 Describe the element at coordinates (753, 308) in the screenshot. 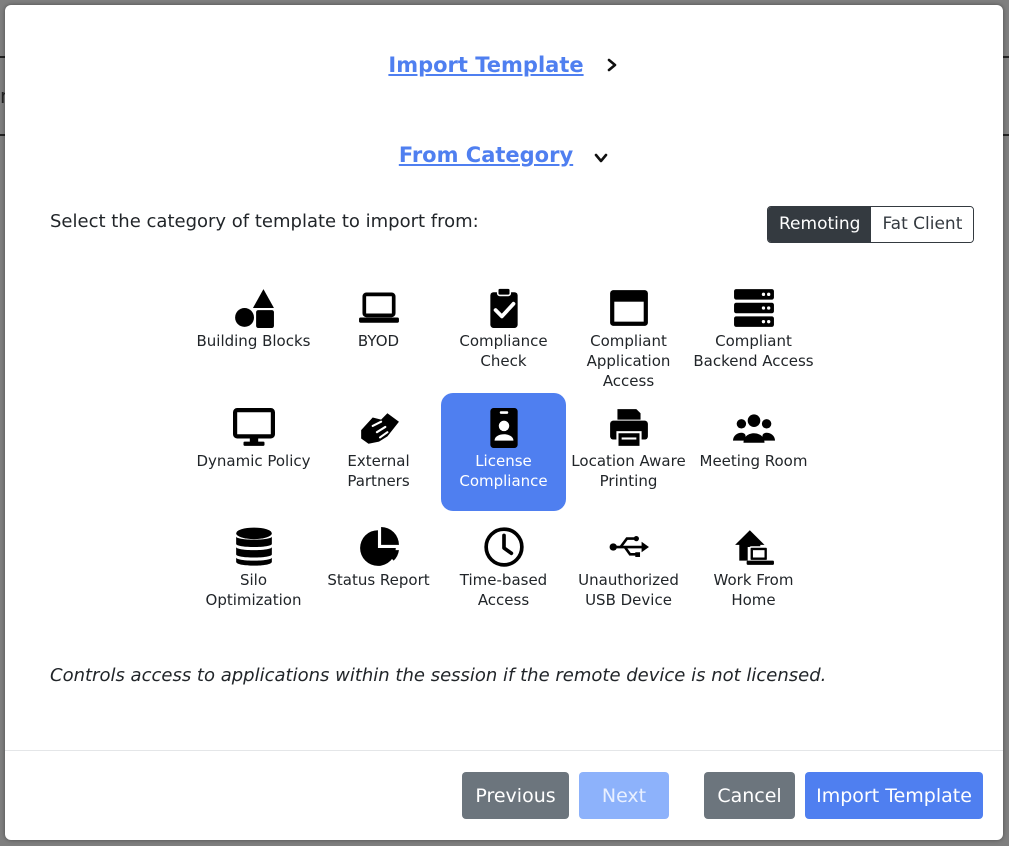

I see `server-icon` at that location.